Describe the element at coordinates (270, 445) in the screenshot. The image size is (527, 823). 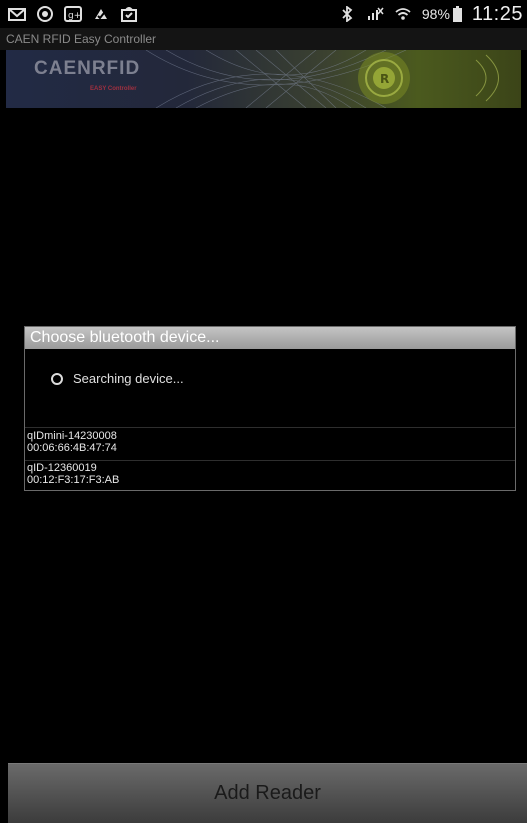
I see `device-list-item: qIDmini-14230008 00:06:66:4B:47:74` at that location.